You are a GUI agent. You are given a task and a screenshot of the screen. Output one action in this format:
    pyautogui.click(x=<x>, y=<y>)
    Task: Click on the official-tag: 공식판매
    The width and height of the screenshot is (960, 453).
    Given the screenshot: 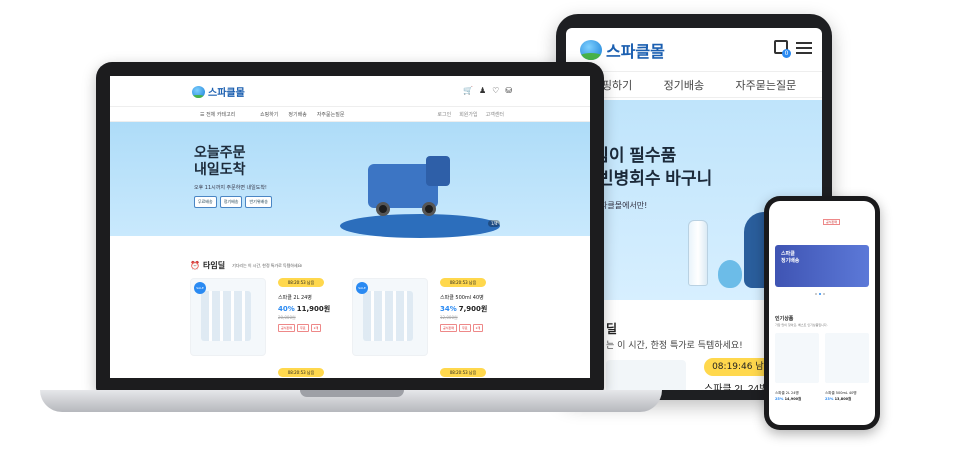 What is the action you would take?
    pyautogui.click(x=832, y=222)
    